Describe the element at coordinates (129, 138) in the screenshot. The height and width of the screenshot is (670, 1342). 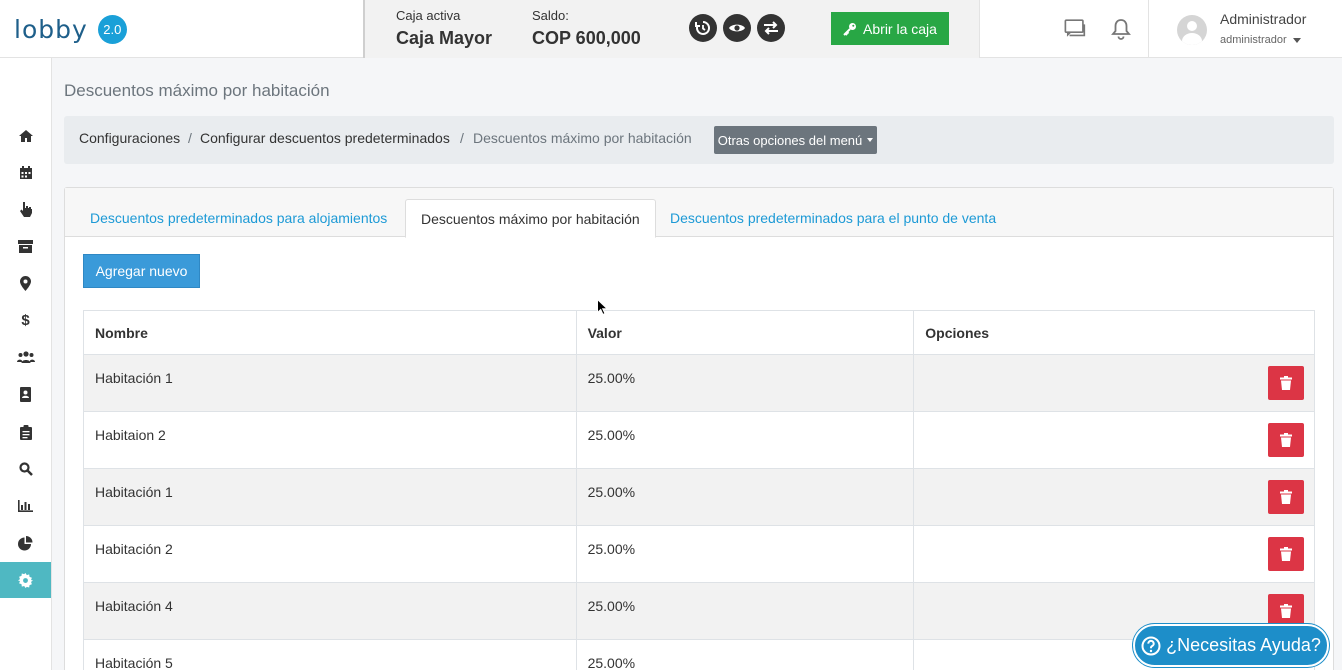
I see `breadcrumb-item-configuraciones: Configuraciones` at that location.